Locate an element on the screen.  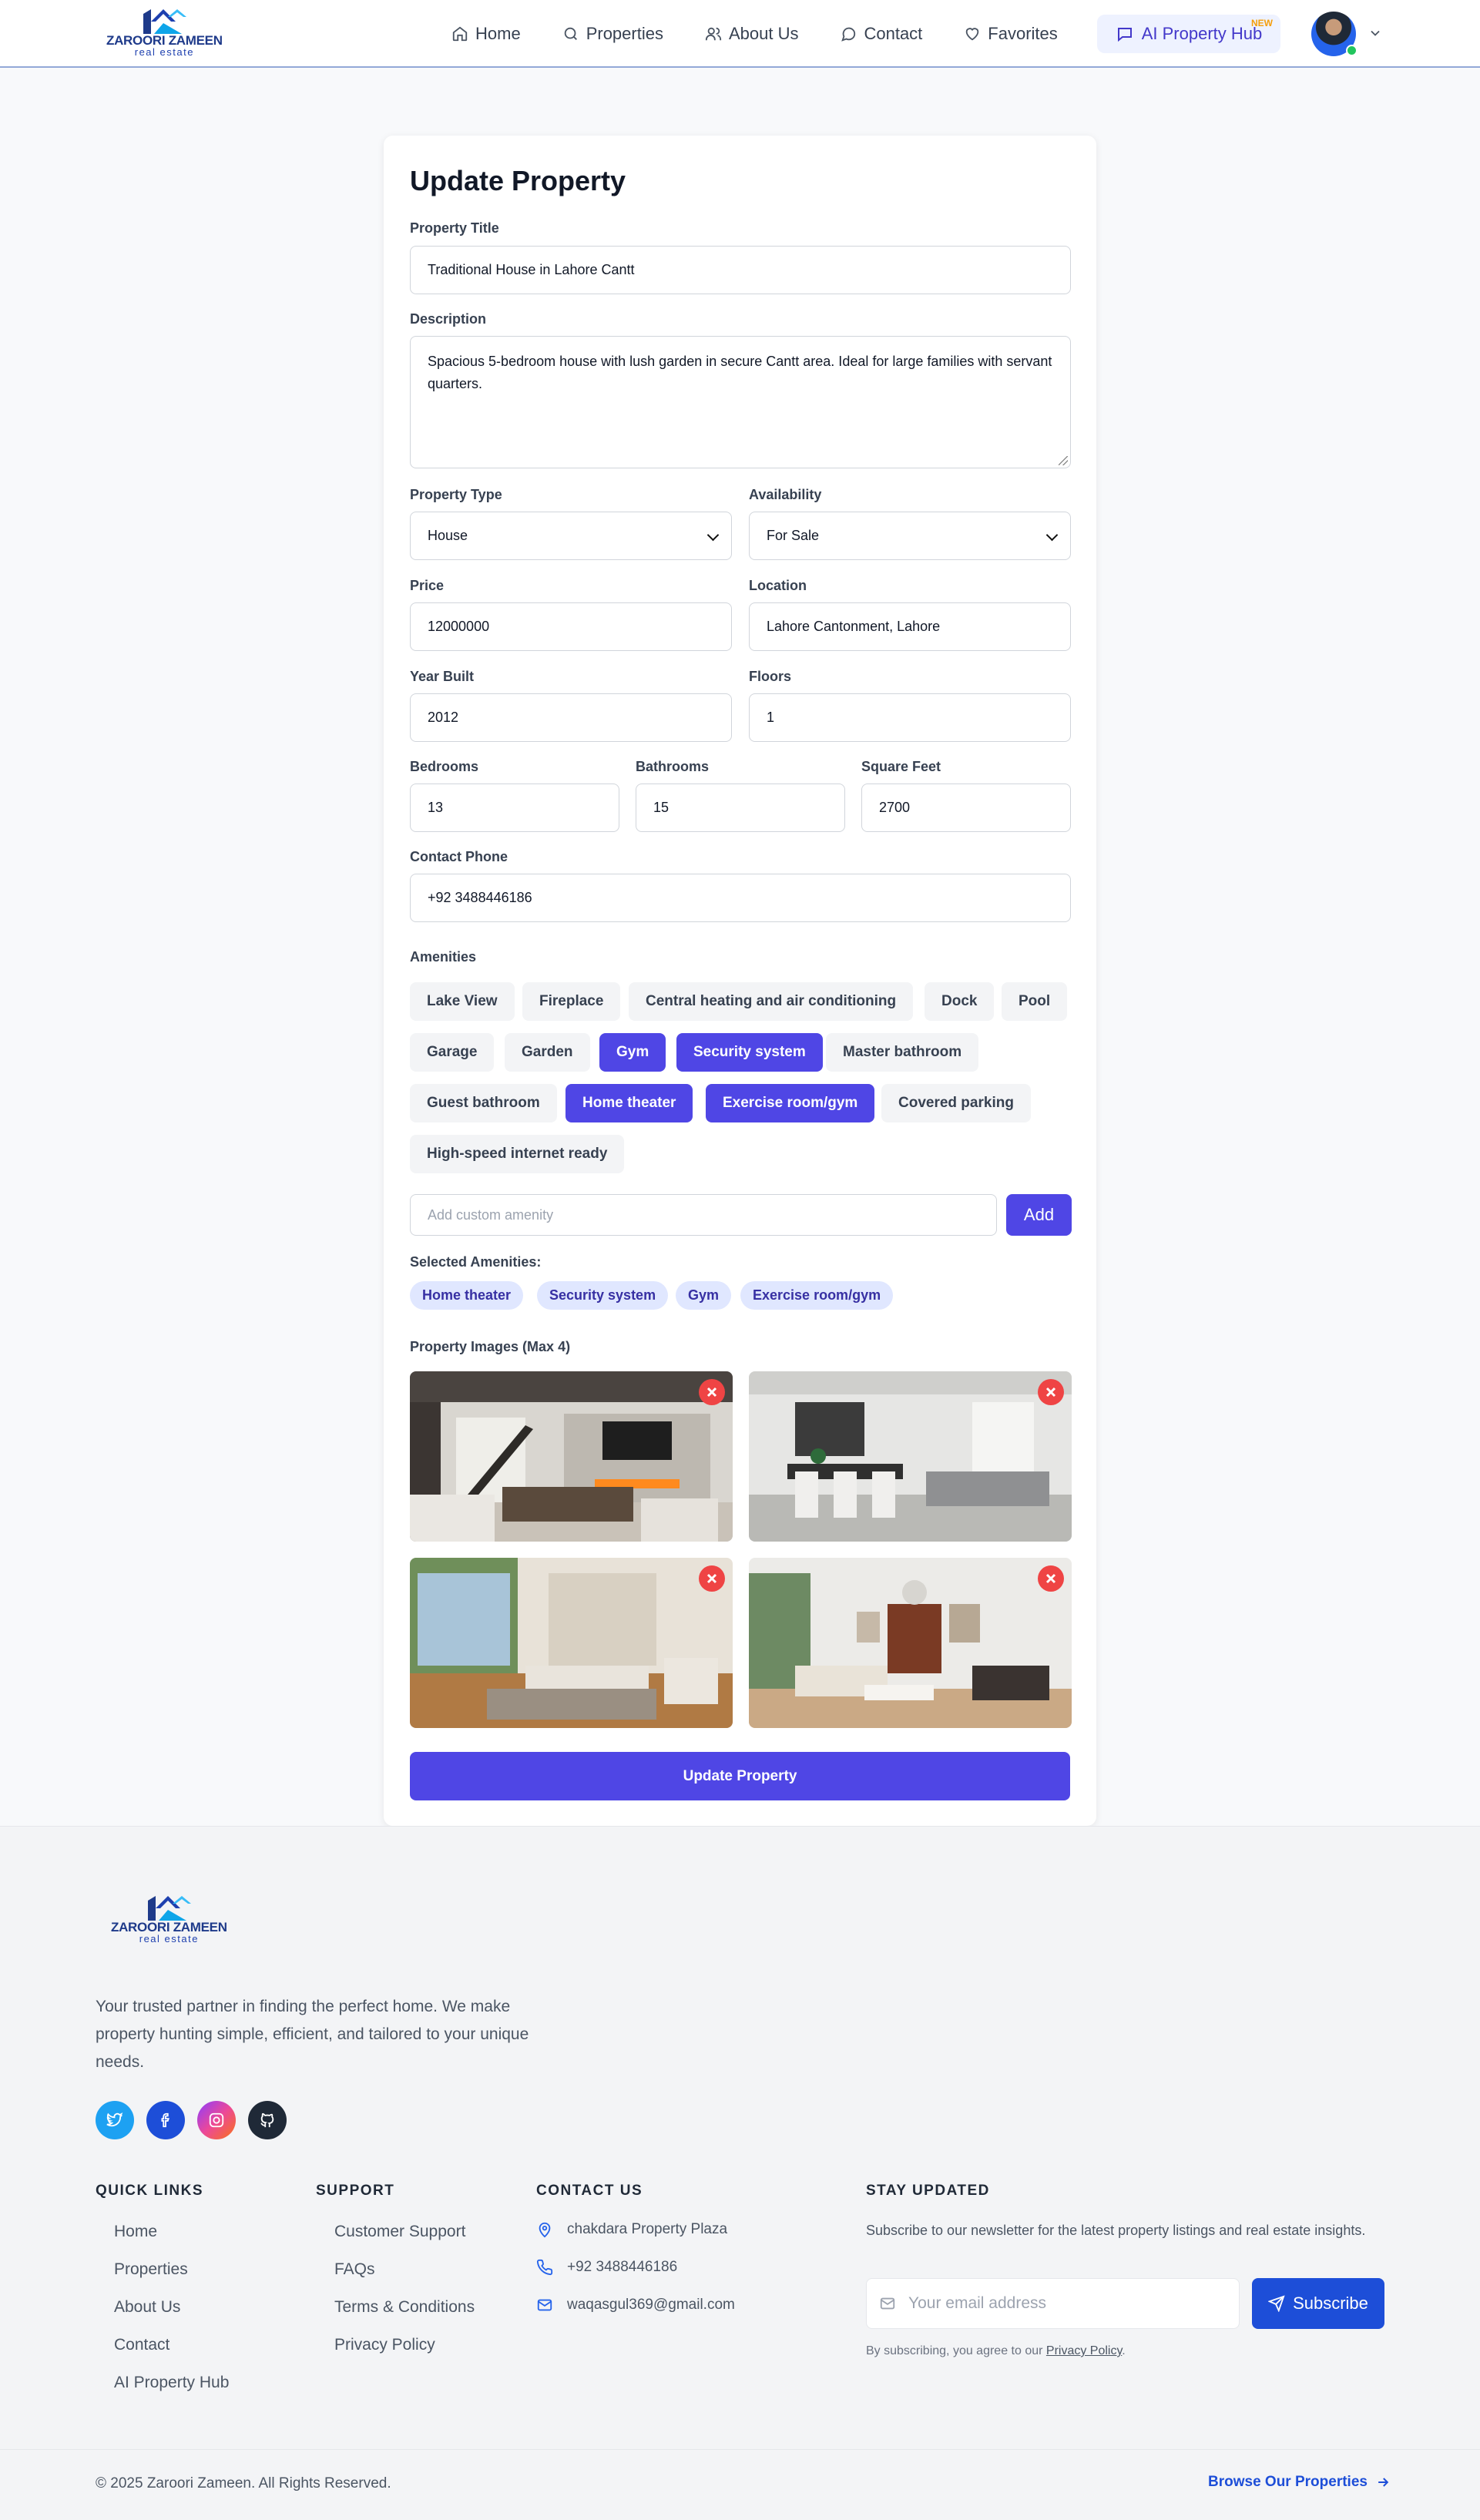
amenity-chip-central-heating: Central heating and air conditioning is located at coordinates (771, 1002).